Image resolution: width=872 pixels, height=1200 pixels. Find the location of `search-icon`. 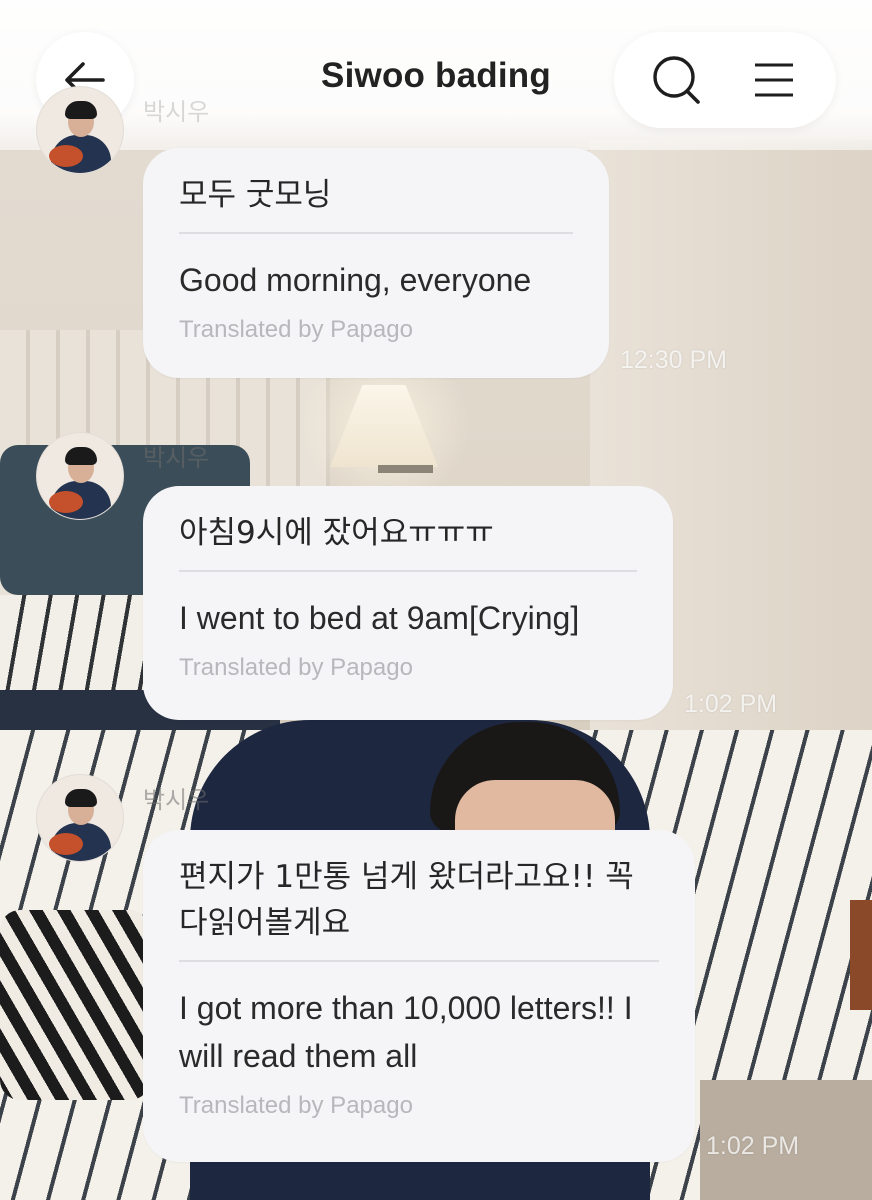

search-icon is located at coordinates (676, 80).